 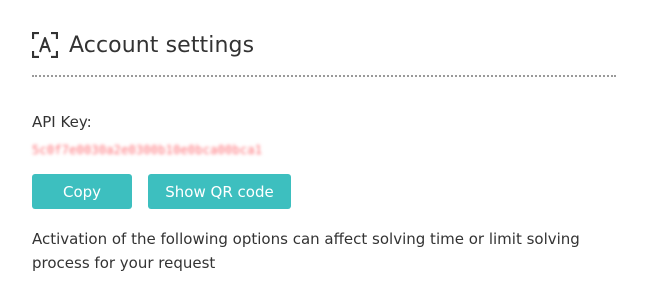 I want to click on copy-button: Copy, so click(x=82, y=191).